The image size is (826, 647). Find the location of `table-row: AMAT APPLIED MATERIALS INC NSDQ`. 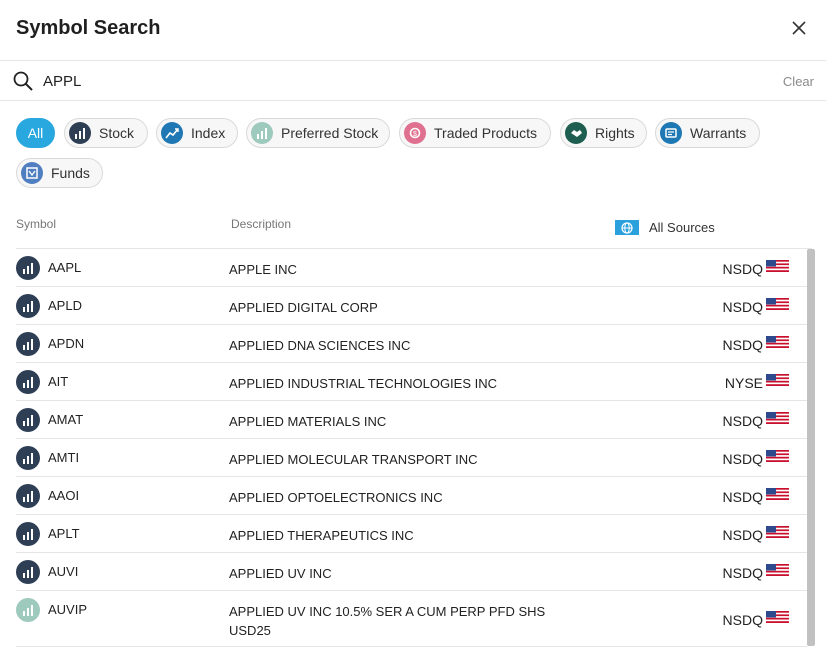

table-row: AMAT APPLIED MATERIALS INC NSDQ is located at coordinates (411, 420).